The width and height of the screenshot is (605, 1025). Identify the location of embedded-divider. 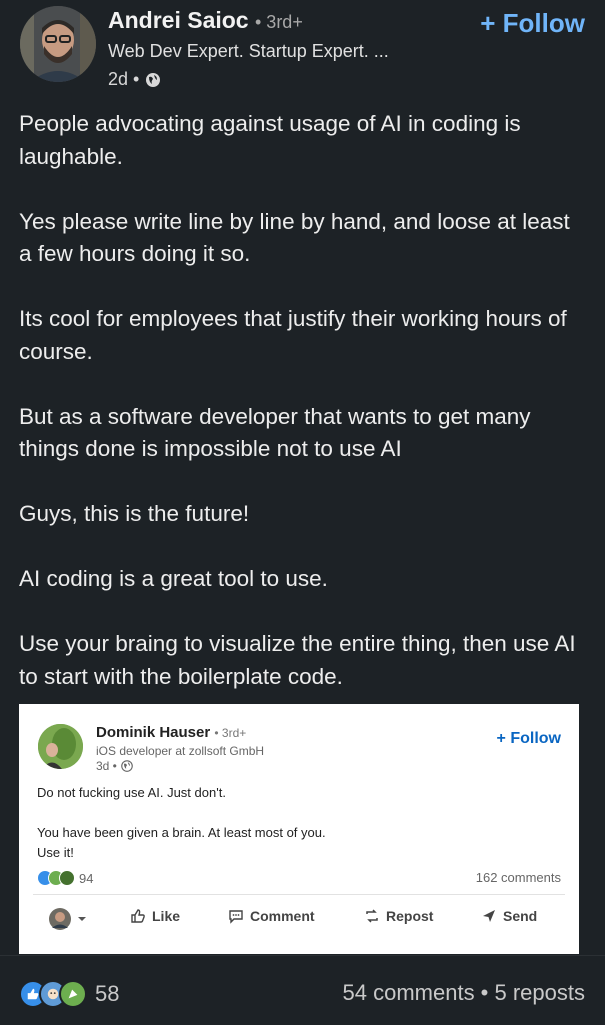
(299, 894).